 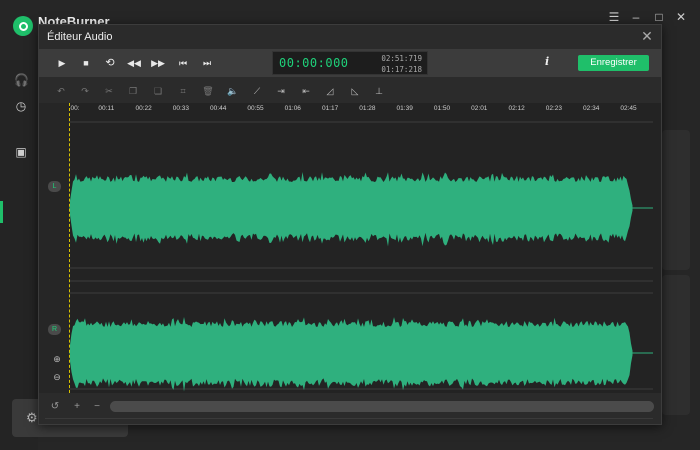 I want to click on time-display: 00:00:000 02:51:719 01:17:218, so click(x=350, y=63).